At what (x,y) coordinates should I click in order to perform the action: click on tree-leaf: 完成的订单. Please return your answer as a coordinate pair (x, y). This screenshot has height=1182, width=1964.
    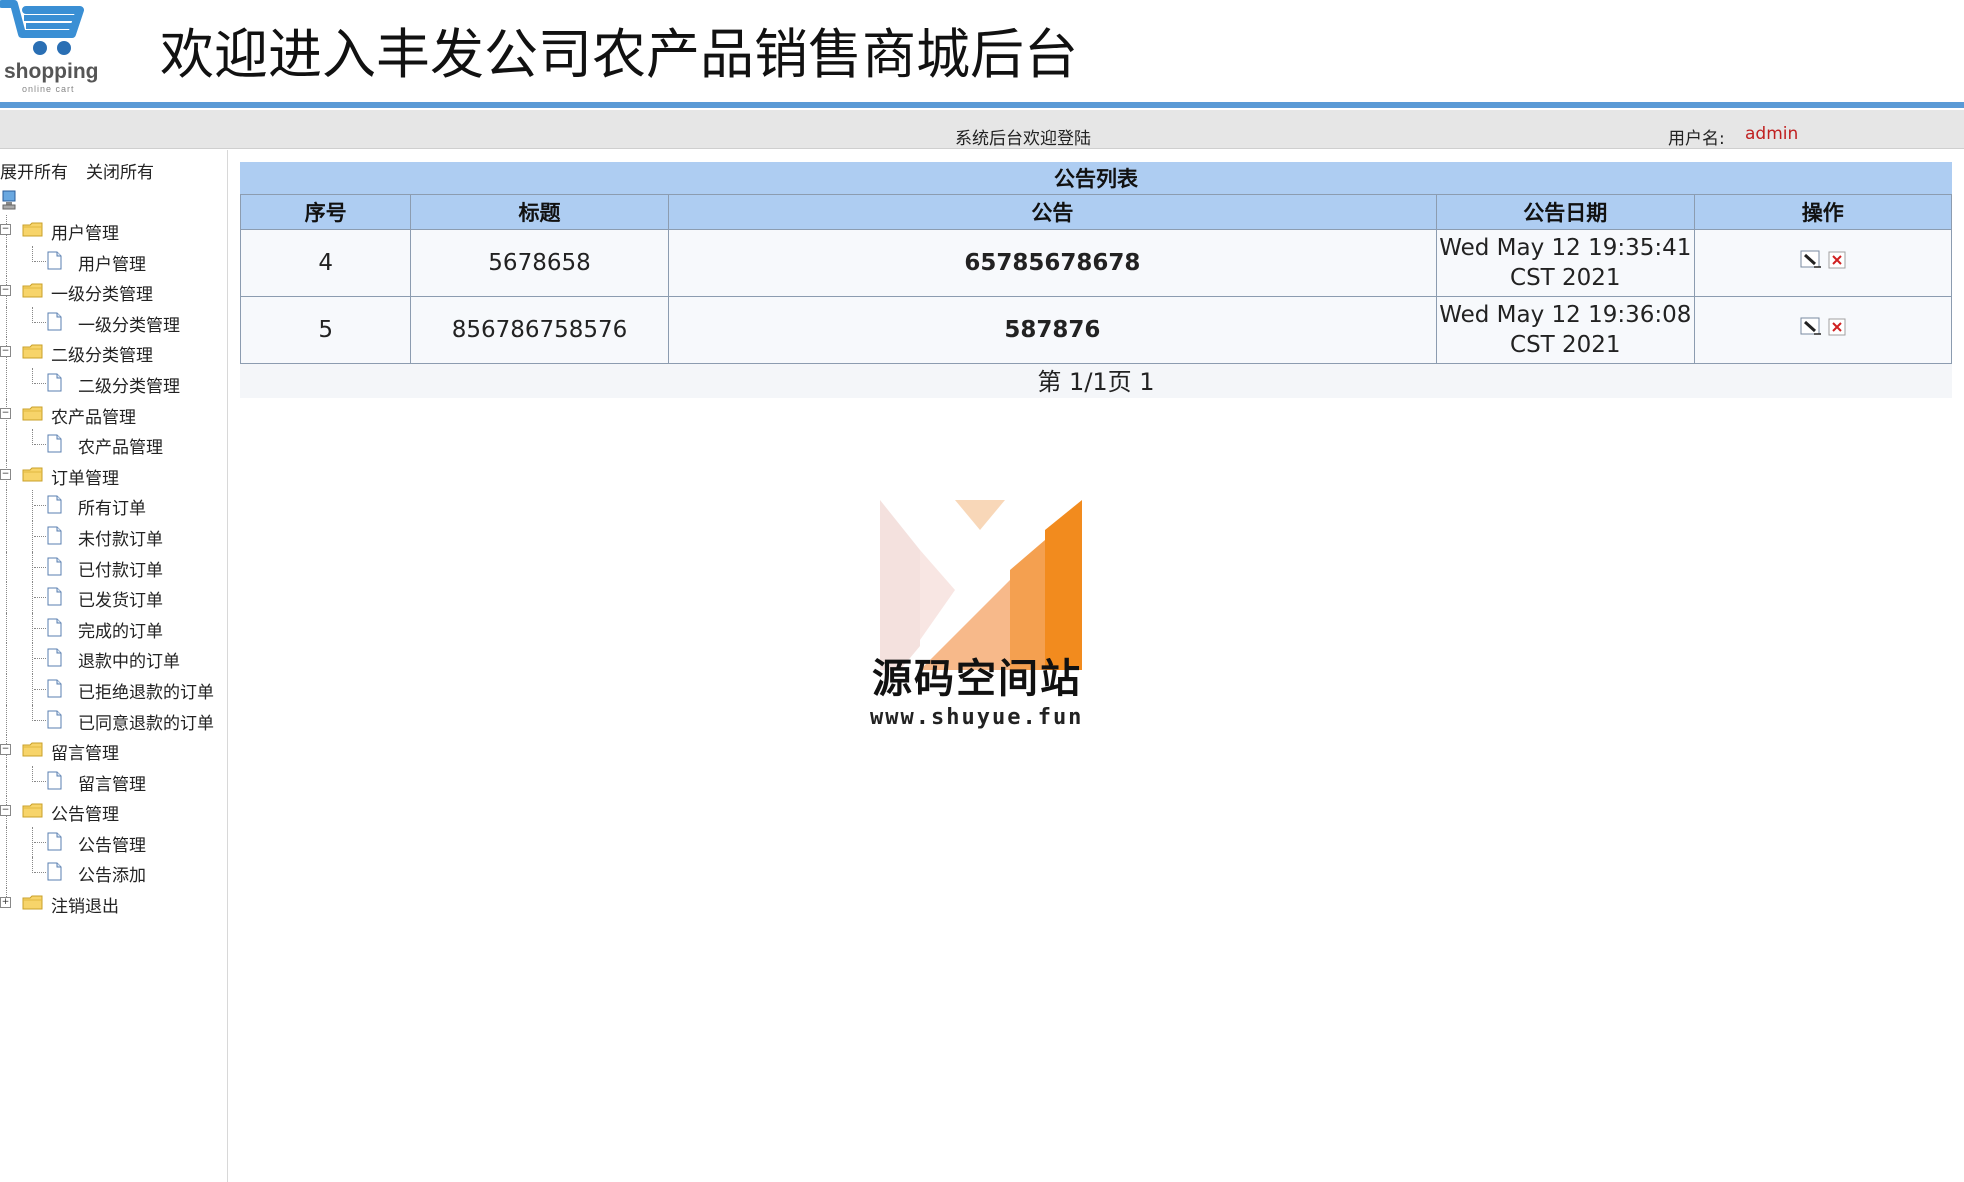
    Looking at the image, I should click on (113, 628).